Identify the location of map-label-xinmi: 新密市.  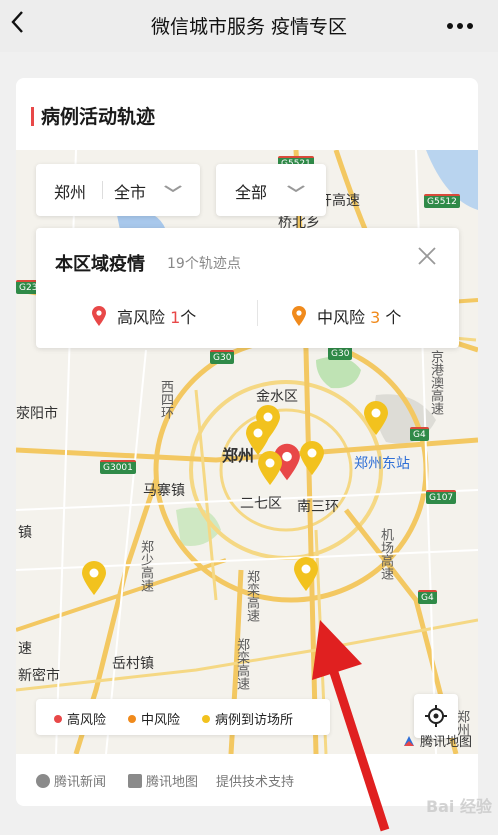
(39, 676).